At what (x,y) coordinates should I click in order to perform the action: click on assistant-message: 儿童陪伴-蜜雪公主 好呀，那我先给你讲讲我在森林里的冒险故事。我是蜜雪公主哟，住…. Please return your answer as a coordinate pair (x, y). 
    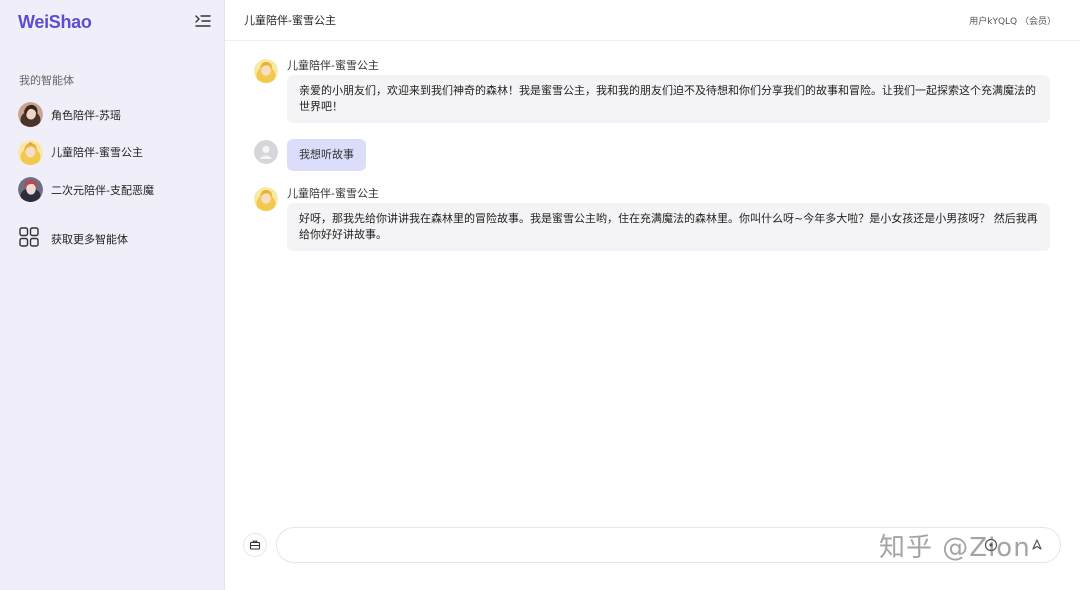
    Looking at the image, I should click on (652, 218).